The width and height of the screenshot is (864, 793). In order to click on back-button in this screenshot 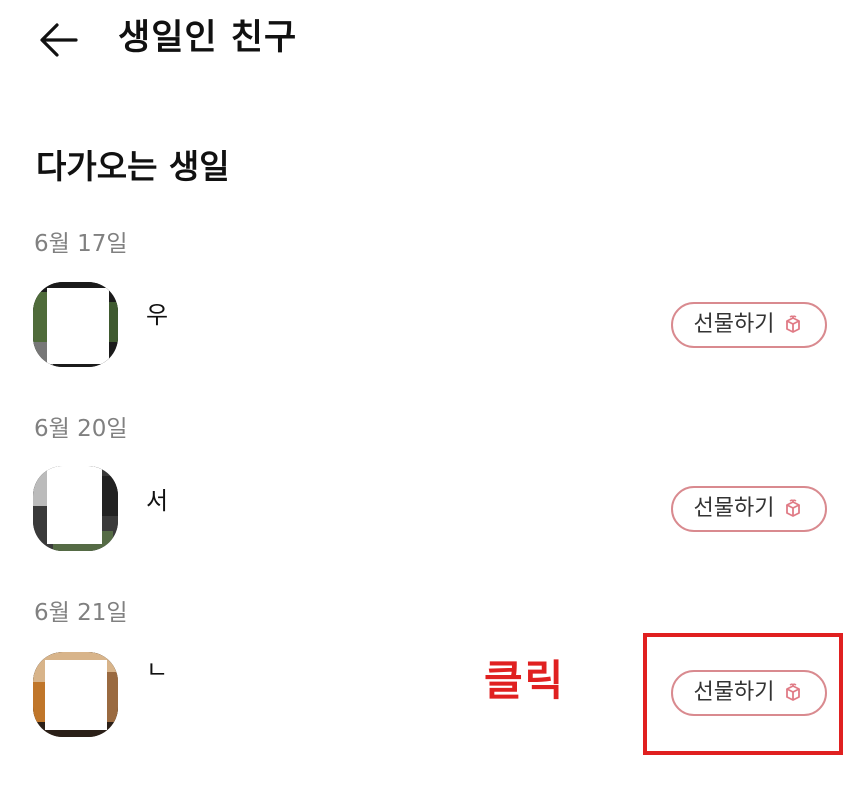, I will do `click(58, 40)`.